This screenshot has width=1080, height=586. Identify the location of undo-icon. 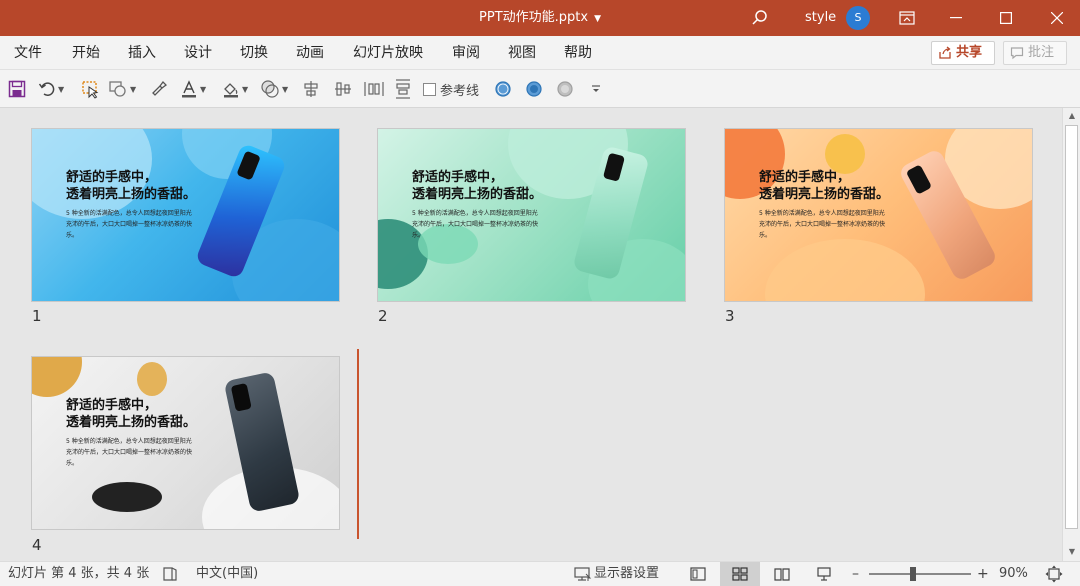
(46, 89).